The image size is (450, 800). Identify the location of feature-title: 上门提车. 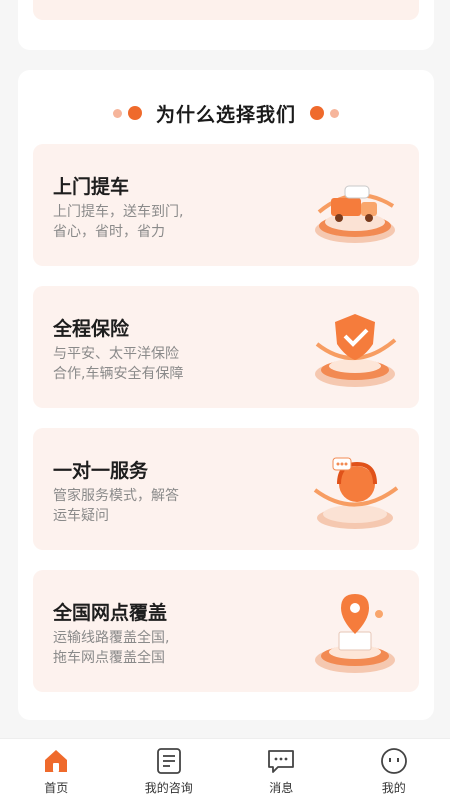
(91, 187).